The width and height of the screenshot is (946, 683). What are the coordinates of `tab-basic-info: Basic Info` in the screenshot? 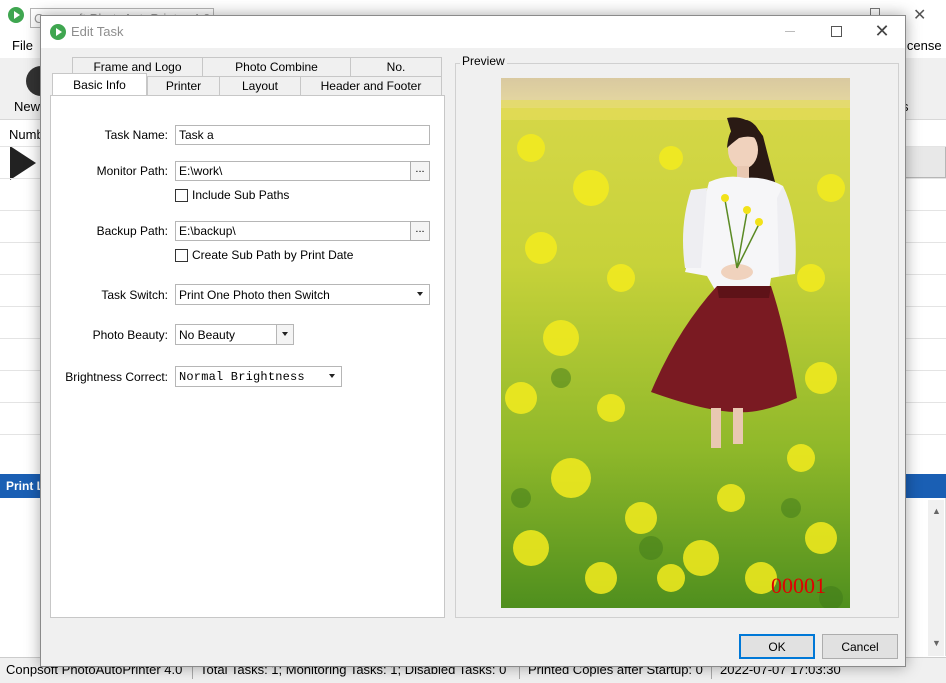 It's located at (99, 84).